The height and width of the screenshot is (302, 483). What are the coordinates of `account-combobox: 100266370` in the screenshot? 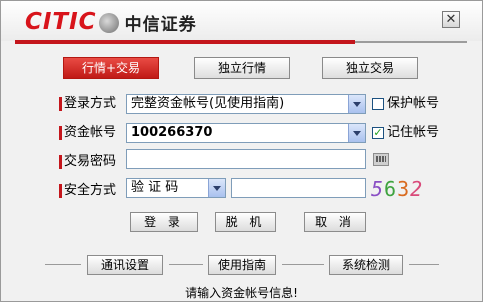 It's located at (246, 133).